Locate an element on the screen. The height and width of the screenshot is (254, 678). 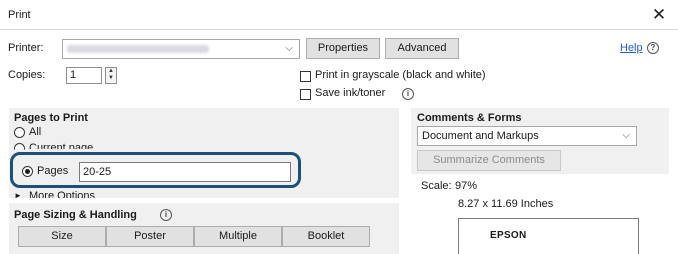
printer-select: ⌵ is located at coordinates (181, 49).